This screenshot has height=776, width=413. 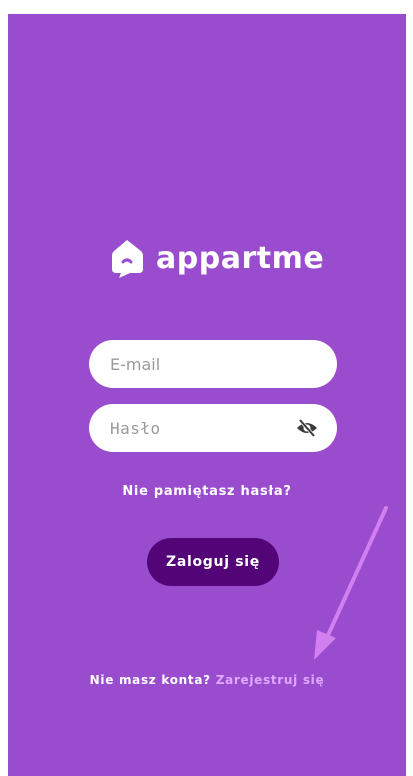 I want to click on signup-prompt-text: Nie masz konta?, so click(x=150, y=680).